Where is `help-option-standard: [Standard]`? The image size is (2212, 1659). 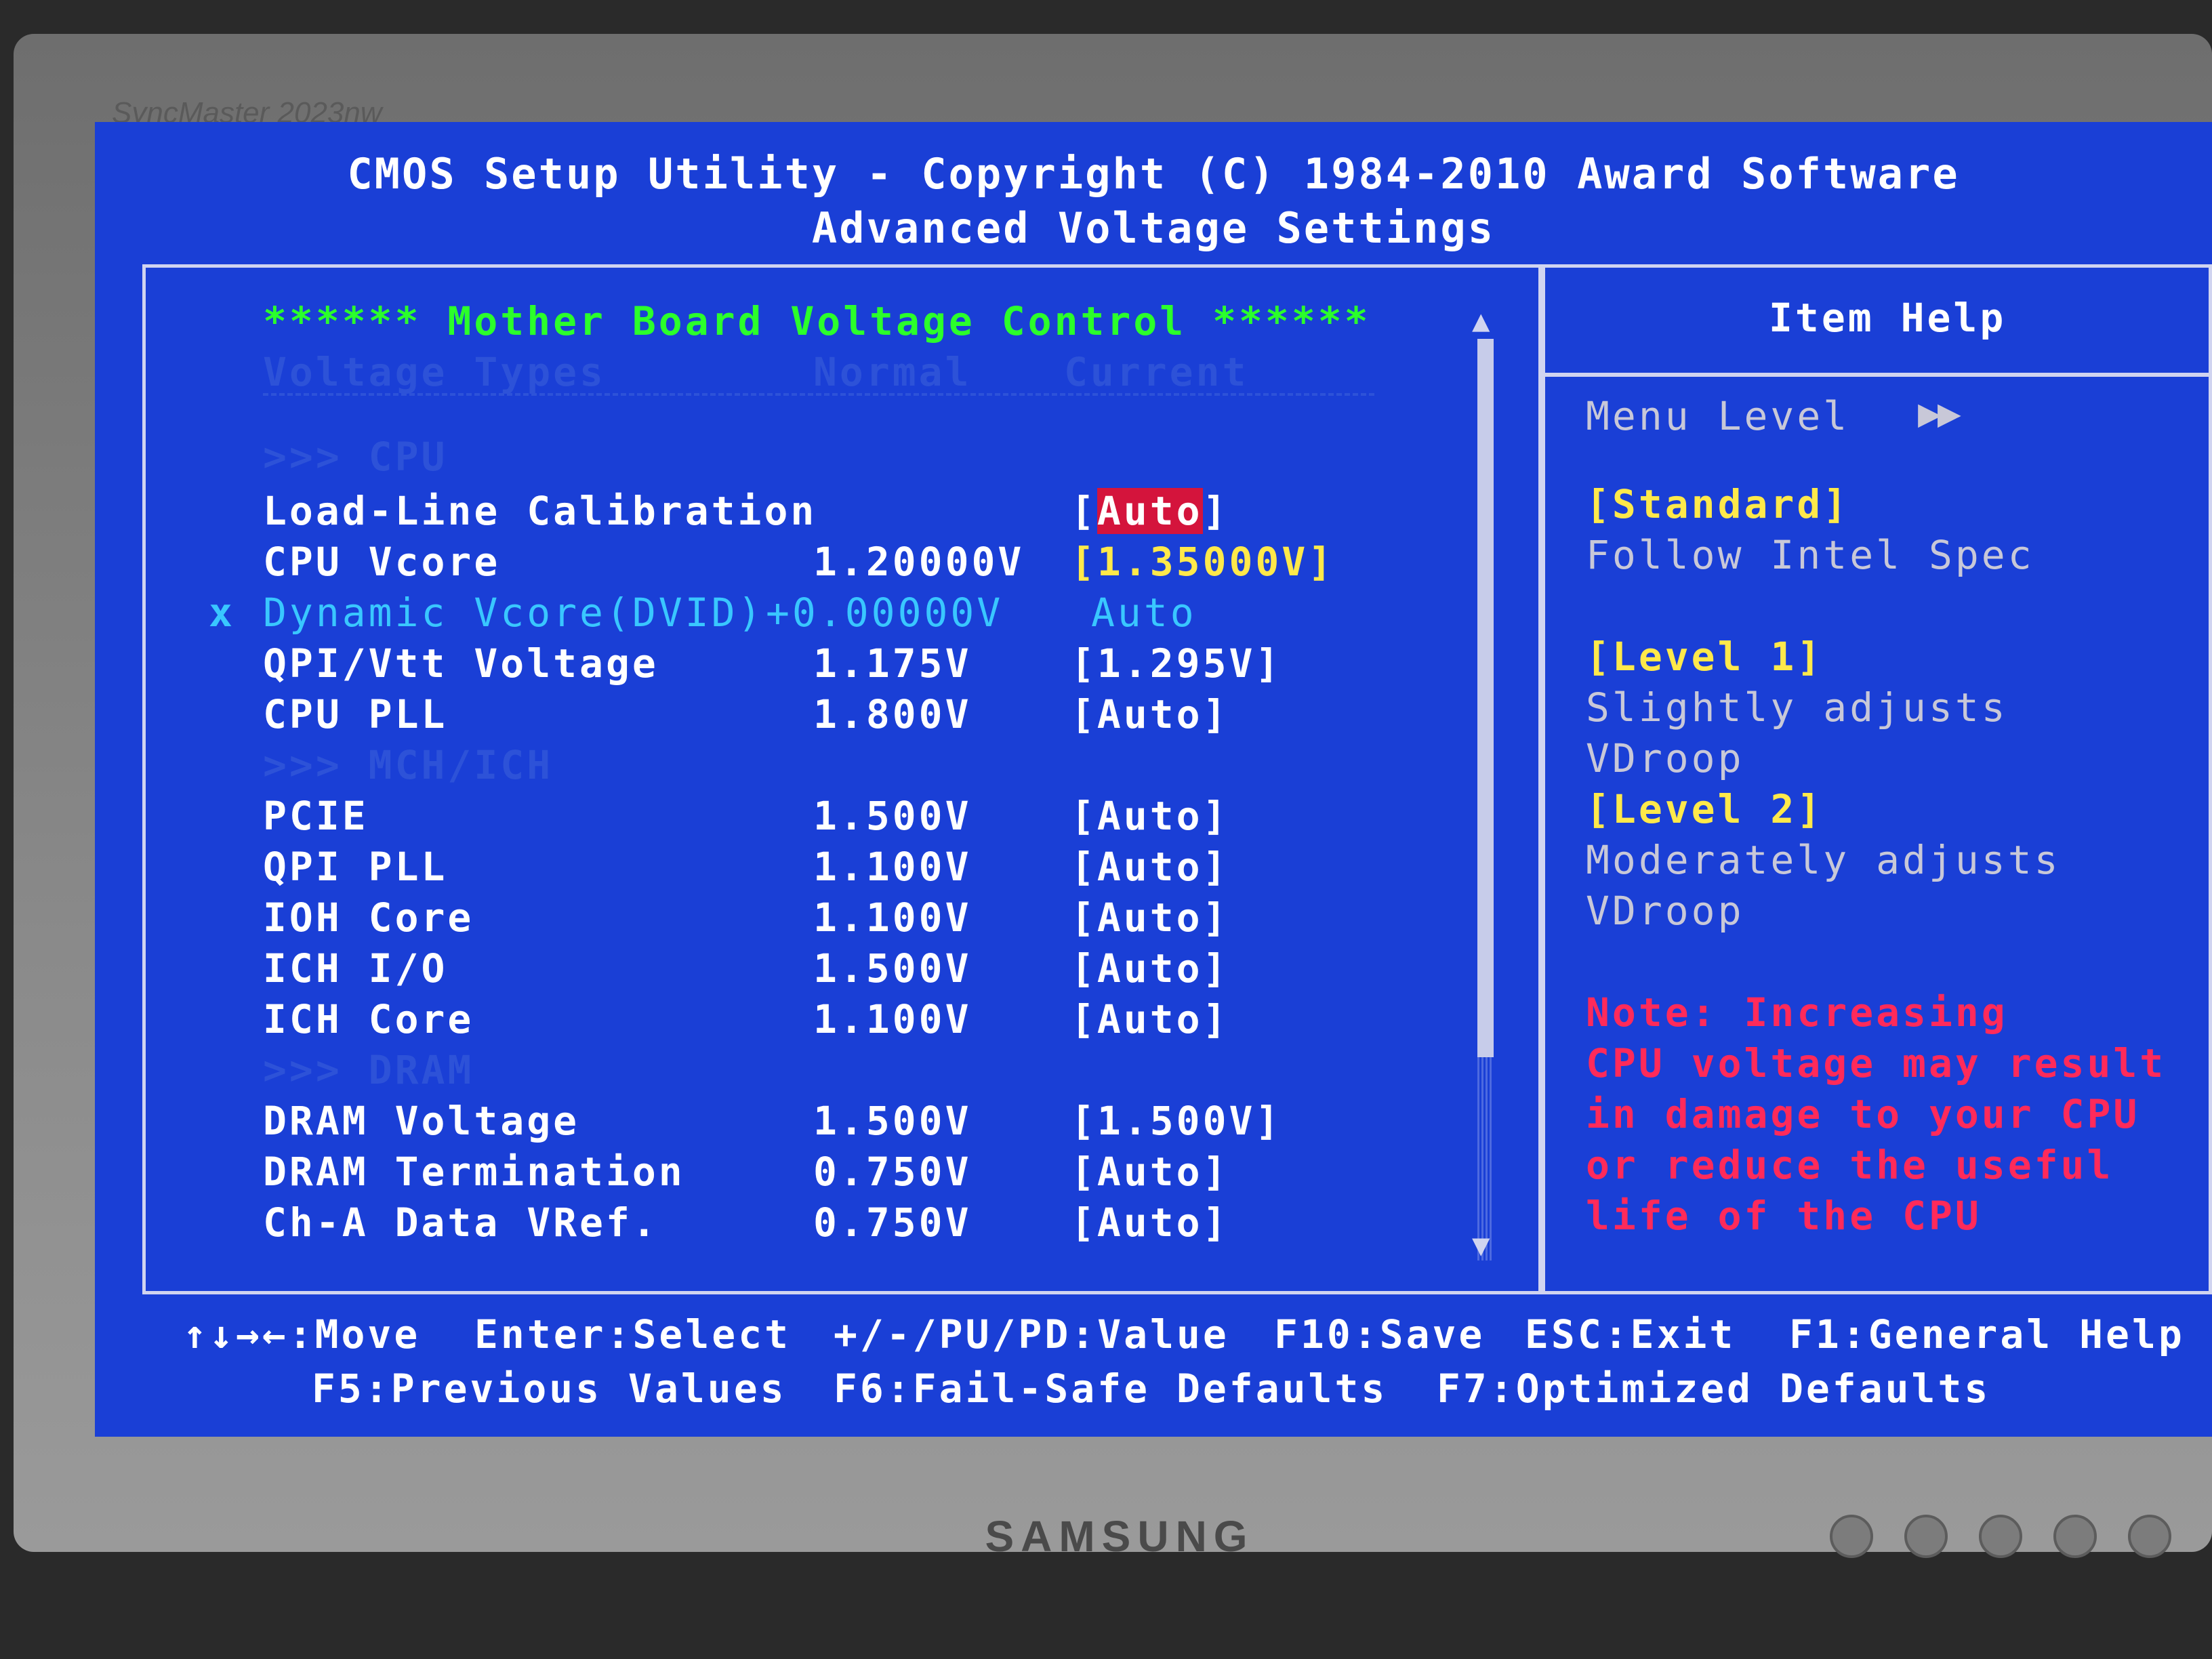
help-option-standard: [Standard] is located at coordinates (1718, 504).